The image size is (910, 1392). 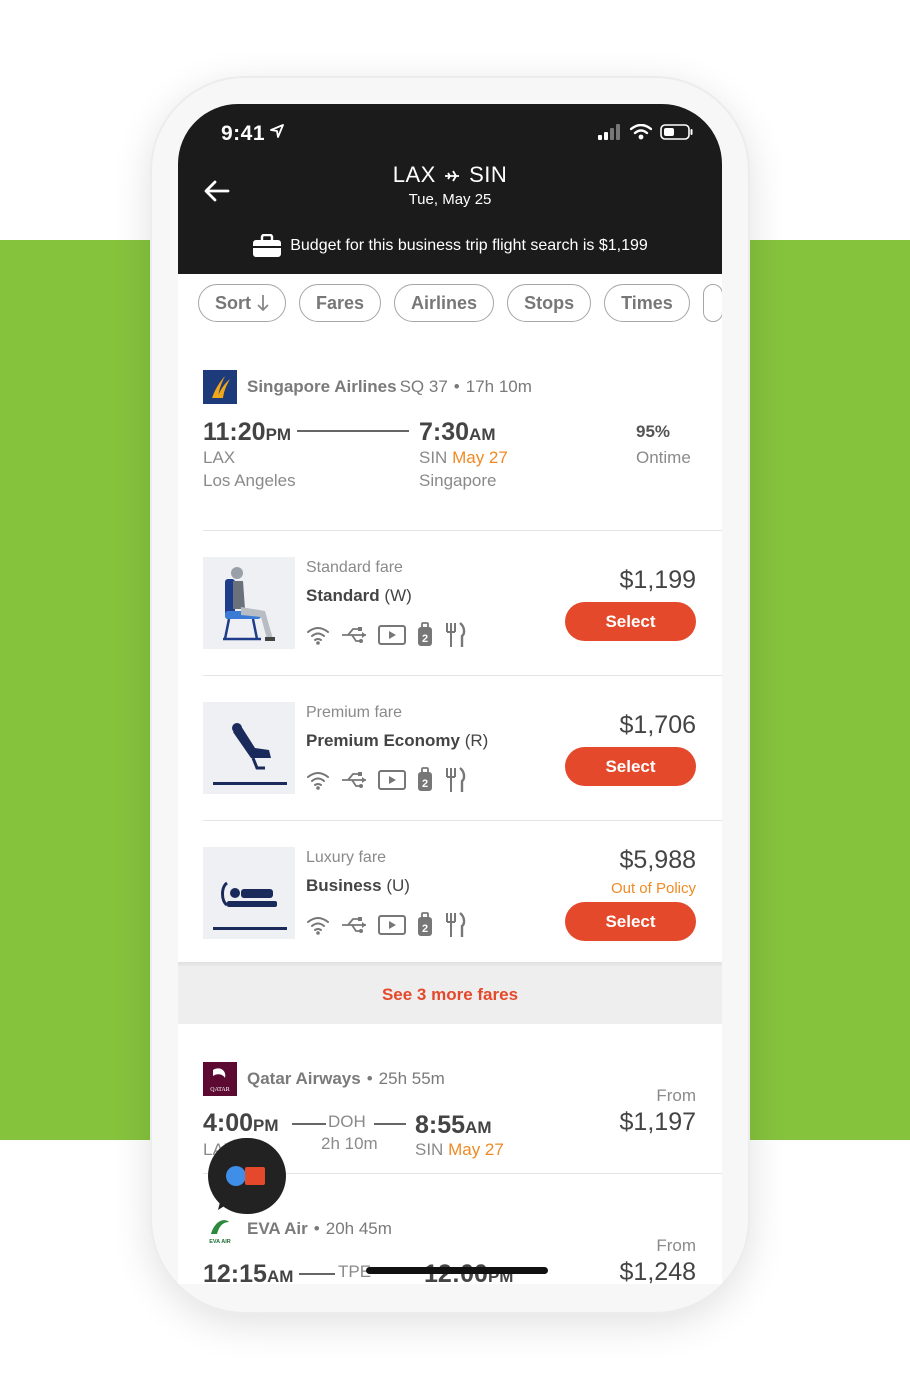 What do you see at coordinates (450, 199) in the screenshot?
I see `route-date: Tue, May 25` at bounding box center [450, 199].